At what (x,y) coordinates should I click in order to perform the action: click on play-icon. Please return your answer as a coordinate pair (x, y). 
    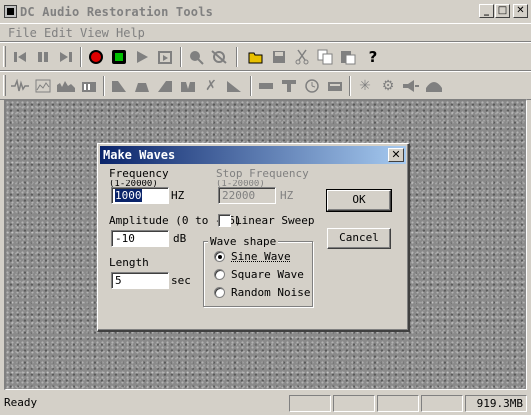
    Looking at the image, I should click on (142, 57).